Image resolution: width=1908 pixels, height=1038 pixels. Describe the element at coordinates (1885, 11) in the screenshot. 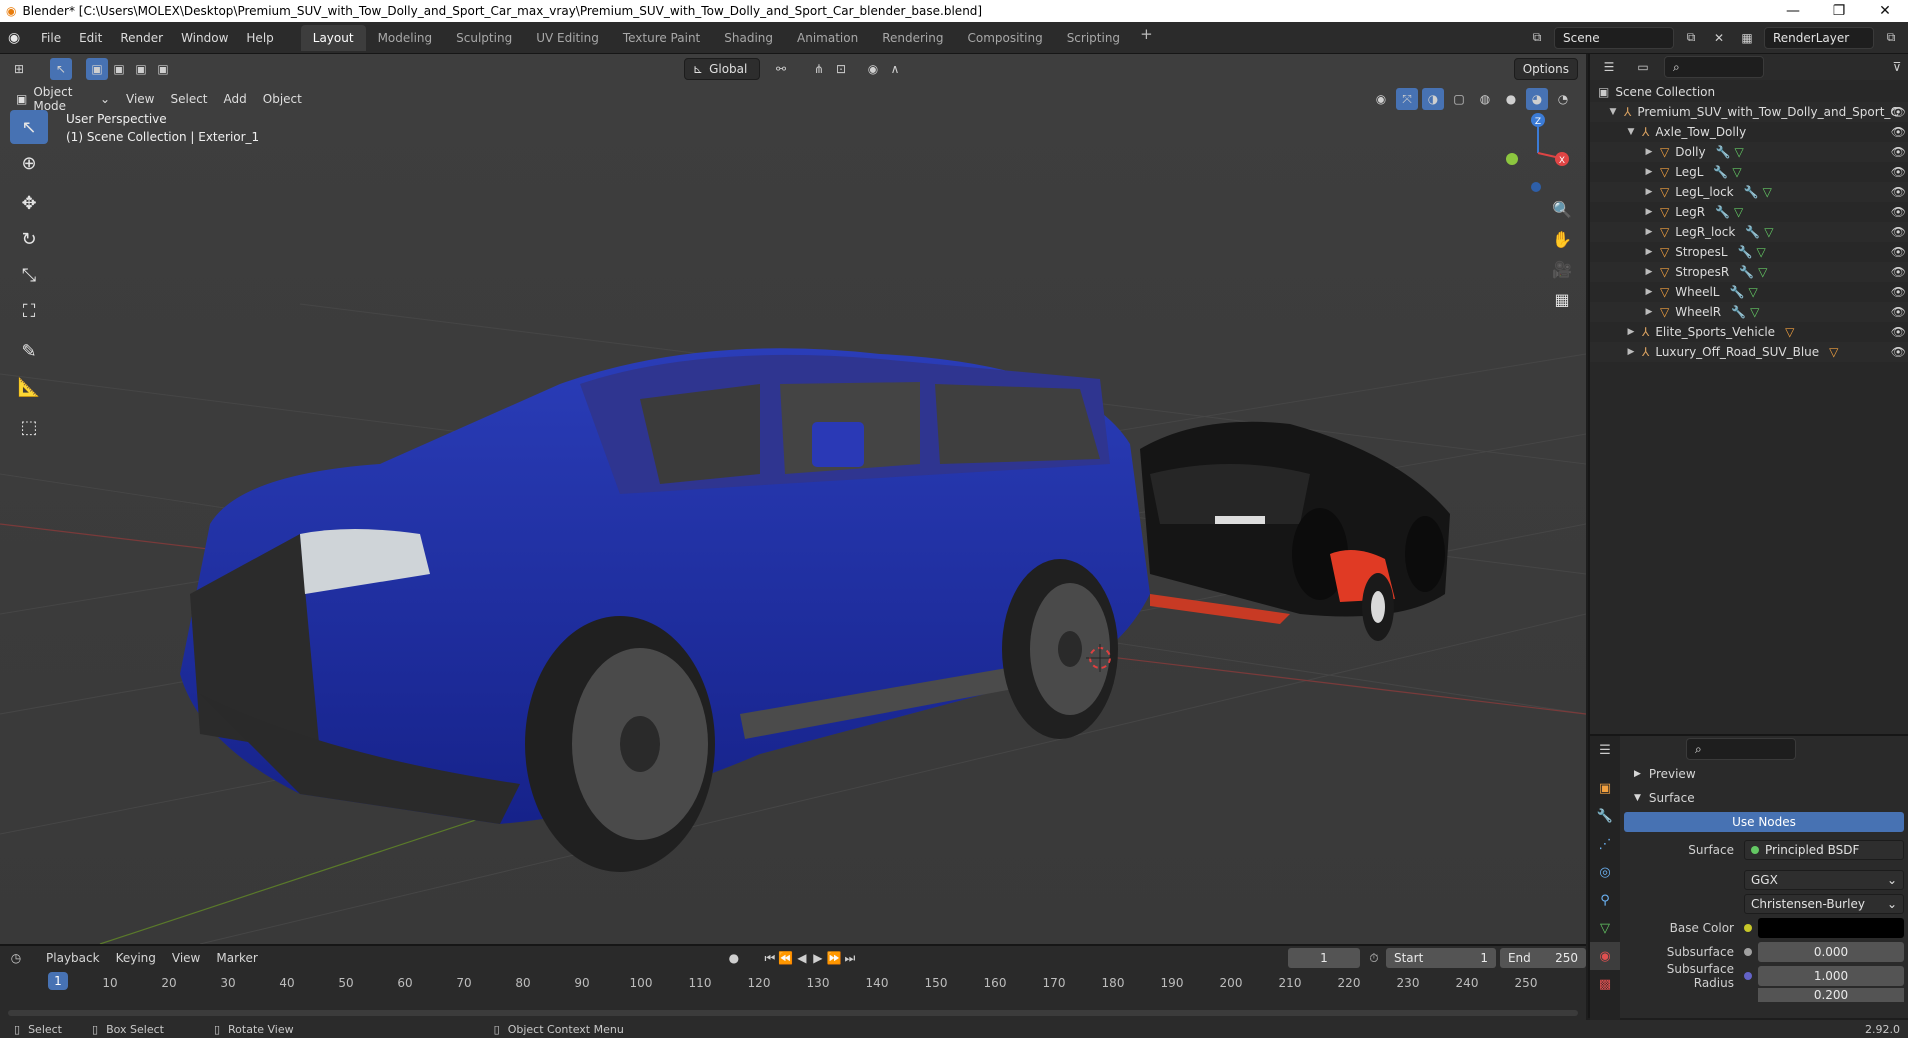

I see `close-button: ✕` at that location.